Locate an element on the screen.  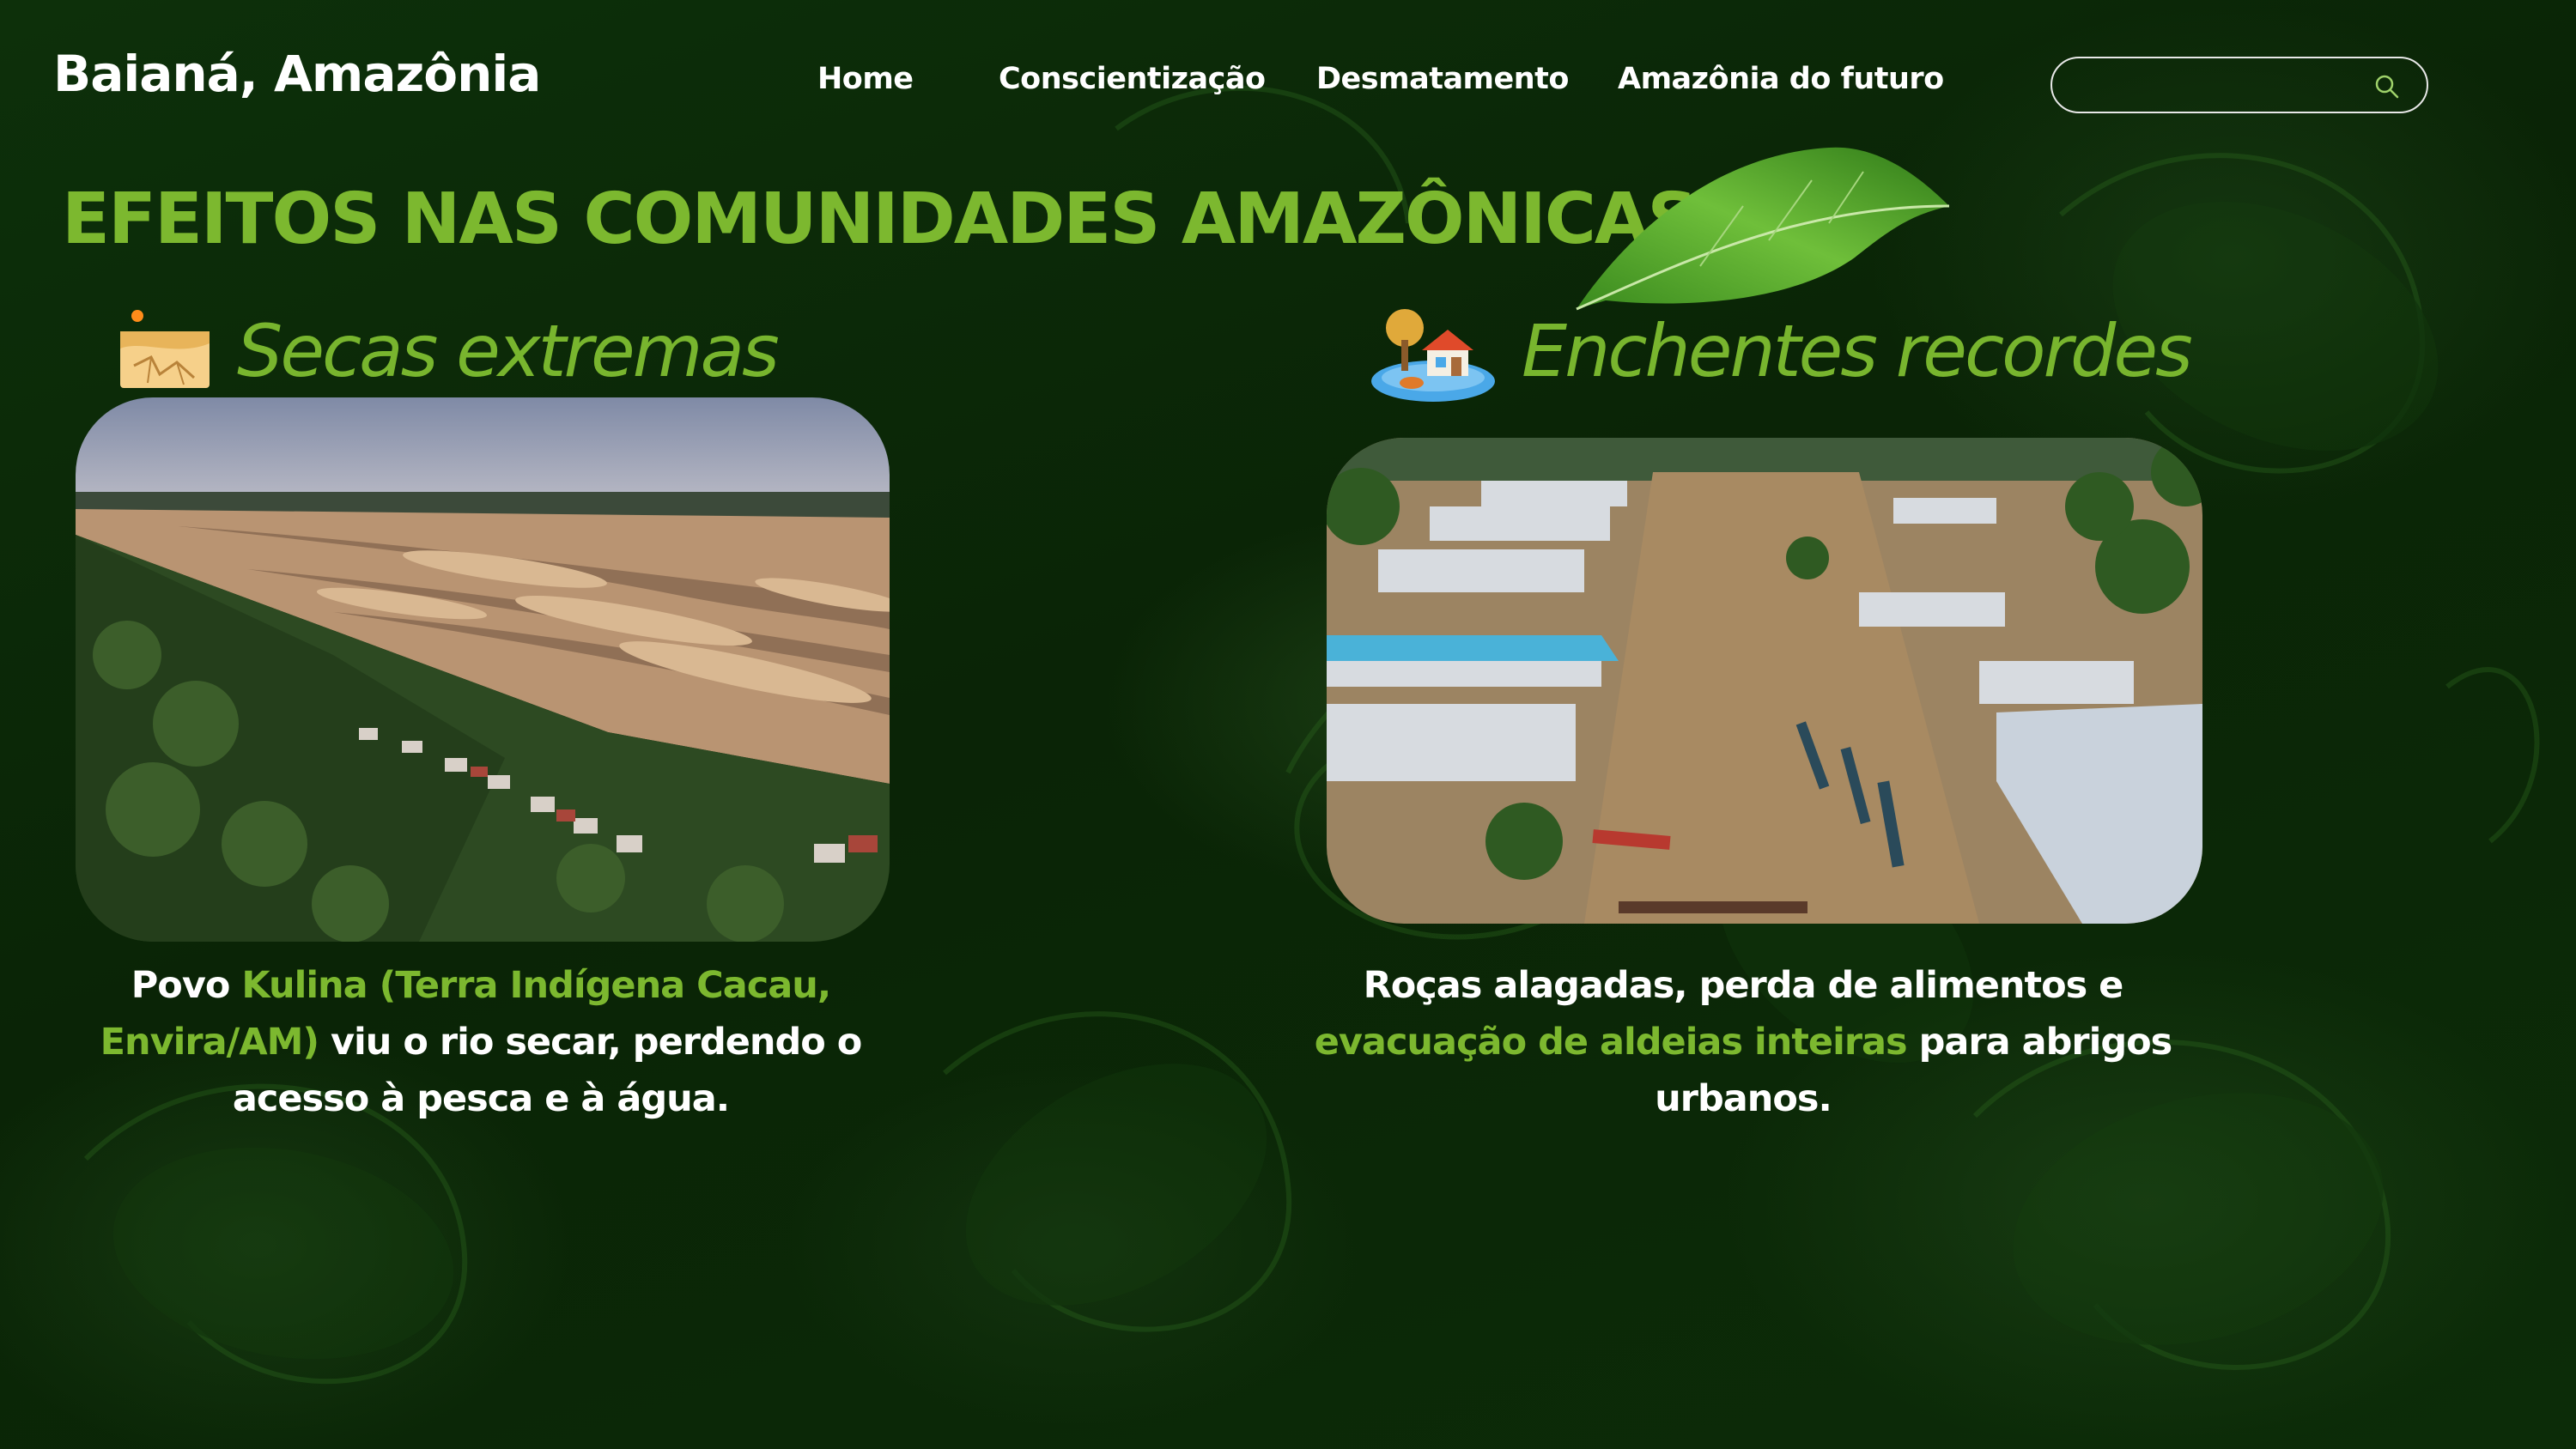
caption-enchentes-highlight: evacuação de aldeias inteiras is located at coordinates (1611, 1042).